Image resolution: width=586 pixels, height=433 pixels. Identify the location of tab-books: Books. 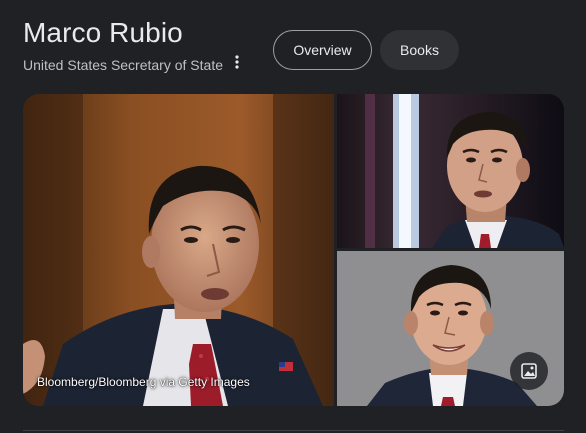
(419, 50).